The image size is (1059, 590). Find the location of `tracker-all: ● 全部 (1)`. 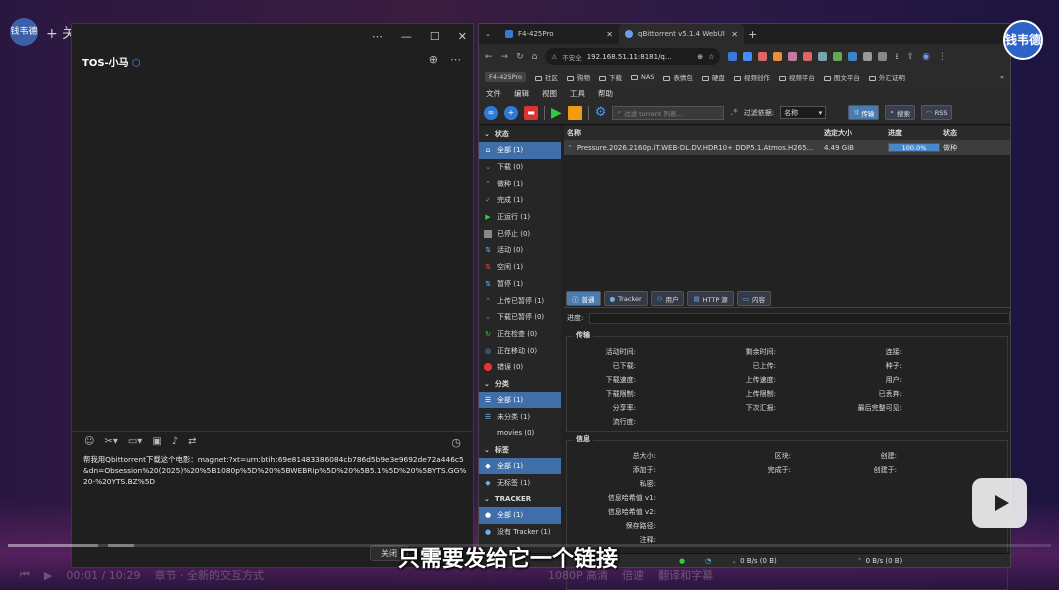

tracker-all: ● 全部 (1) is located at coordinates (520, 515).